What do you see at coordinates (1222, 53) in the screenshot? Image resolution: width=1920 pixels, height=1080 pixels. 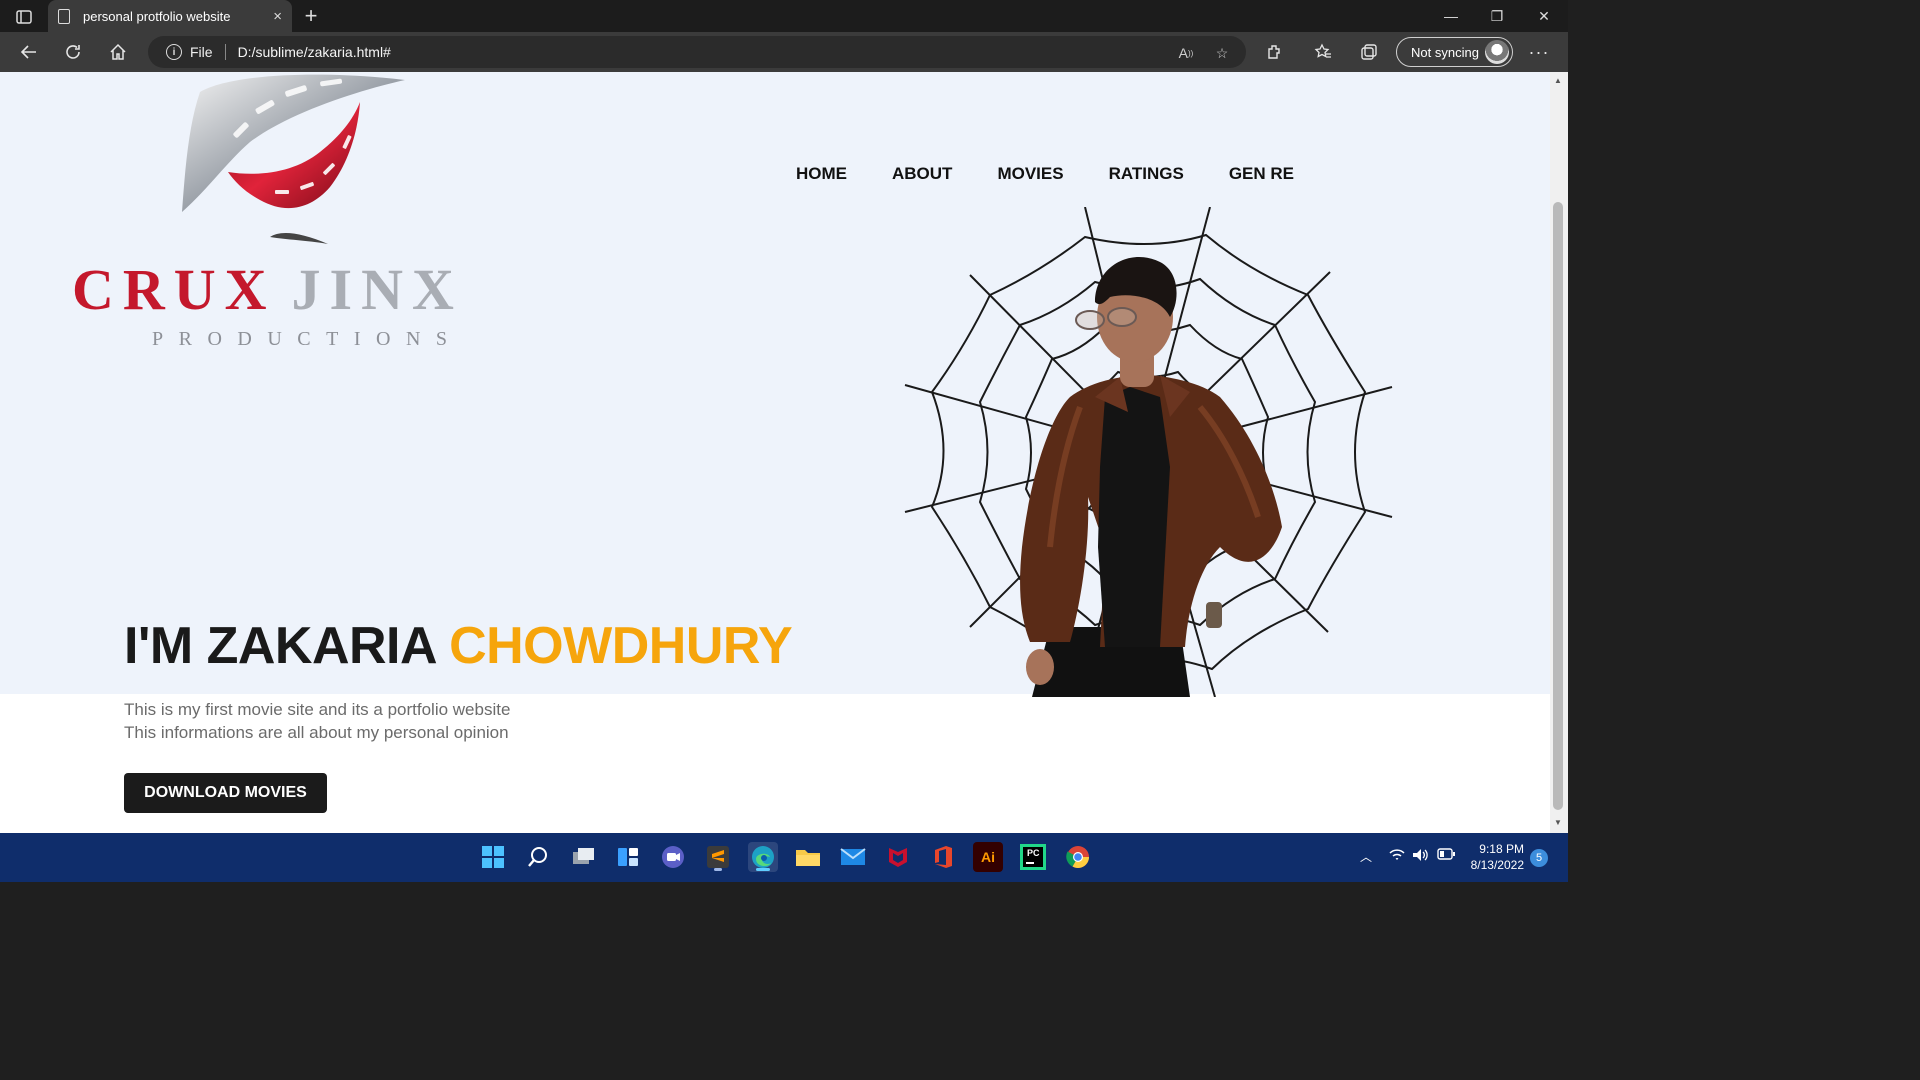 I see `add-favorite-icon: ☆` at bounding box center [1222, 53].